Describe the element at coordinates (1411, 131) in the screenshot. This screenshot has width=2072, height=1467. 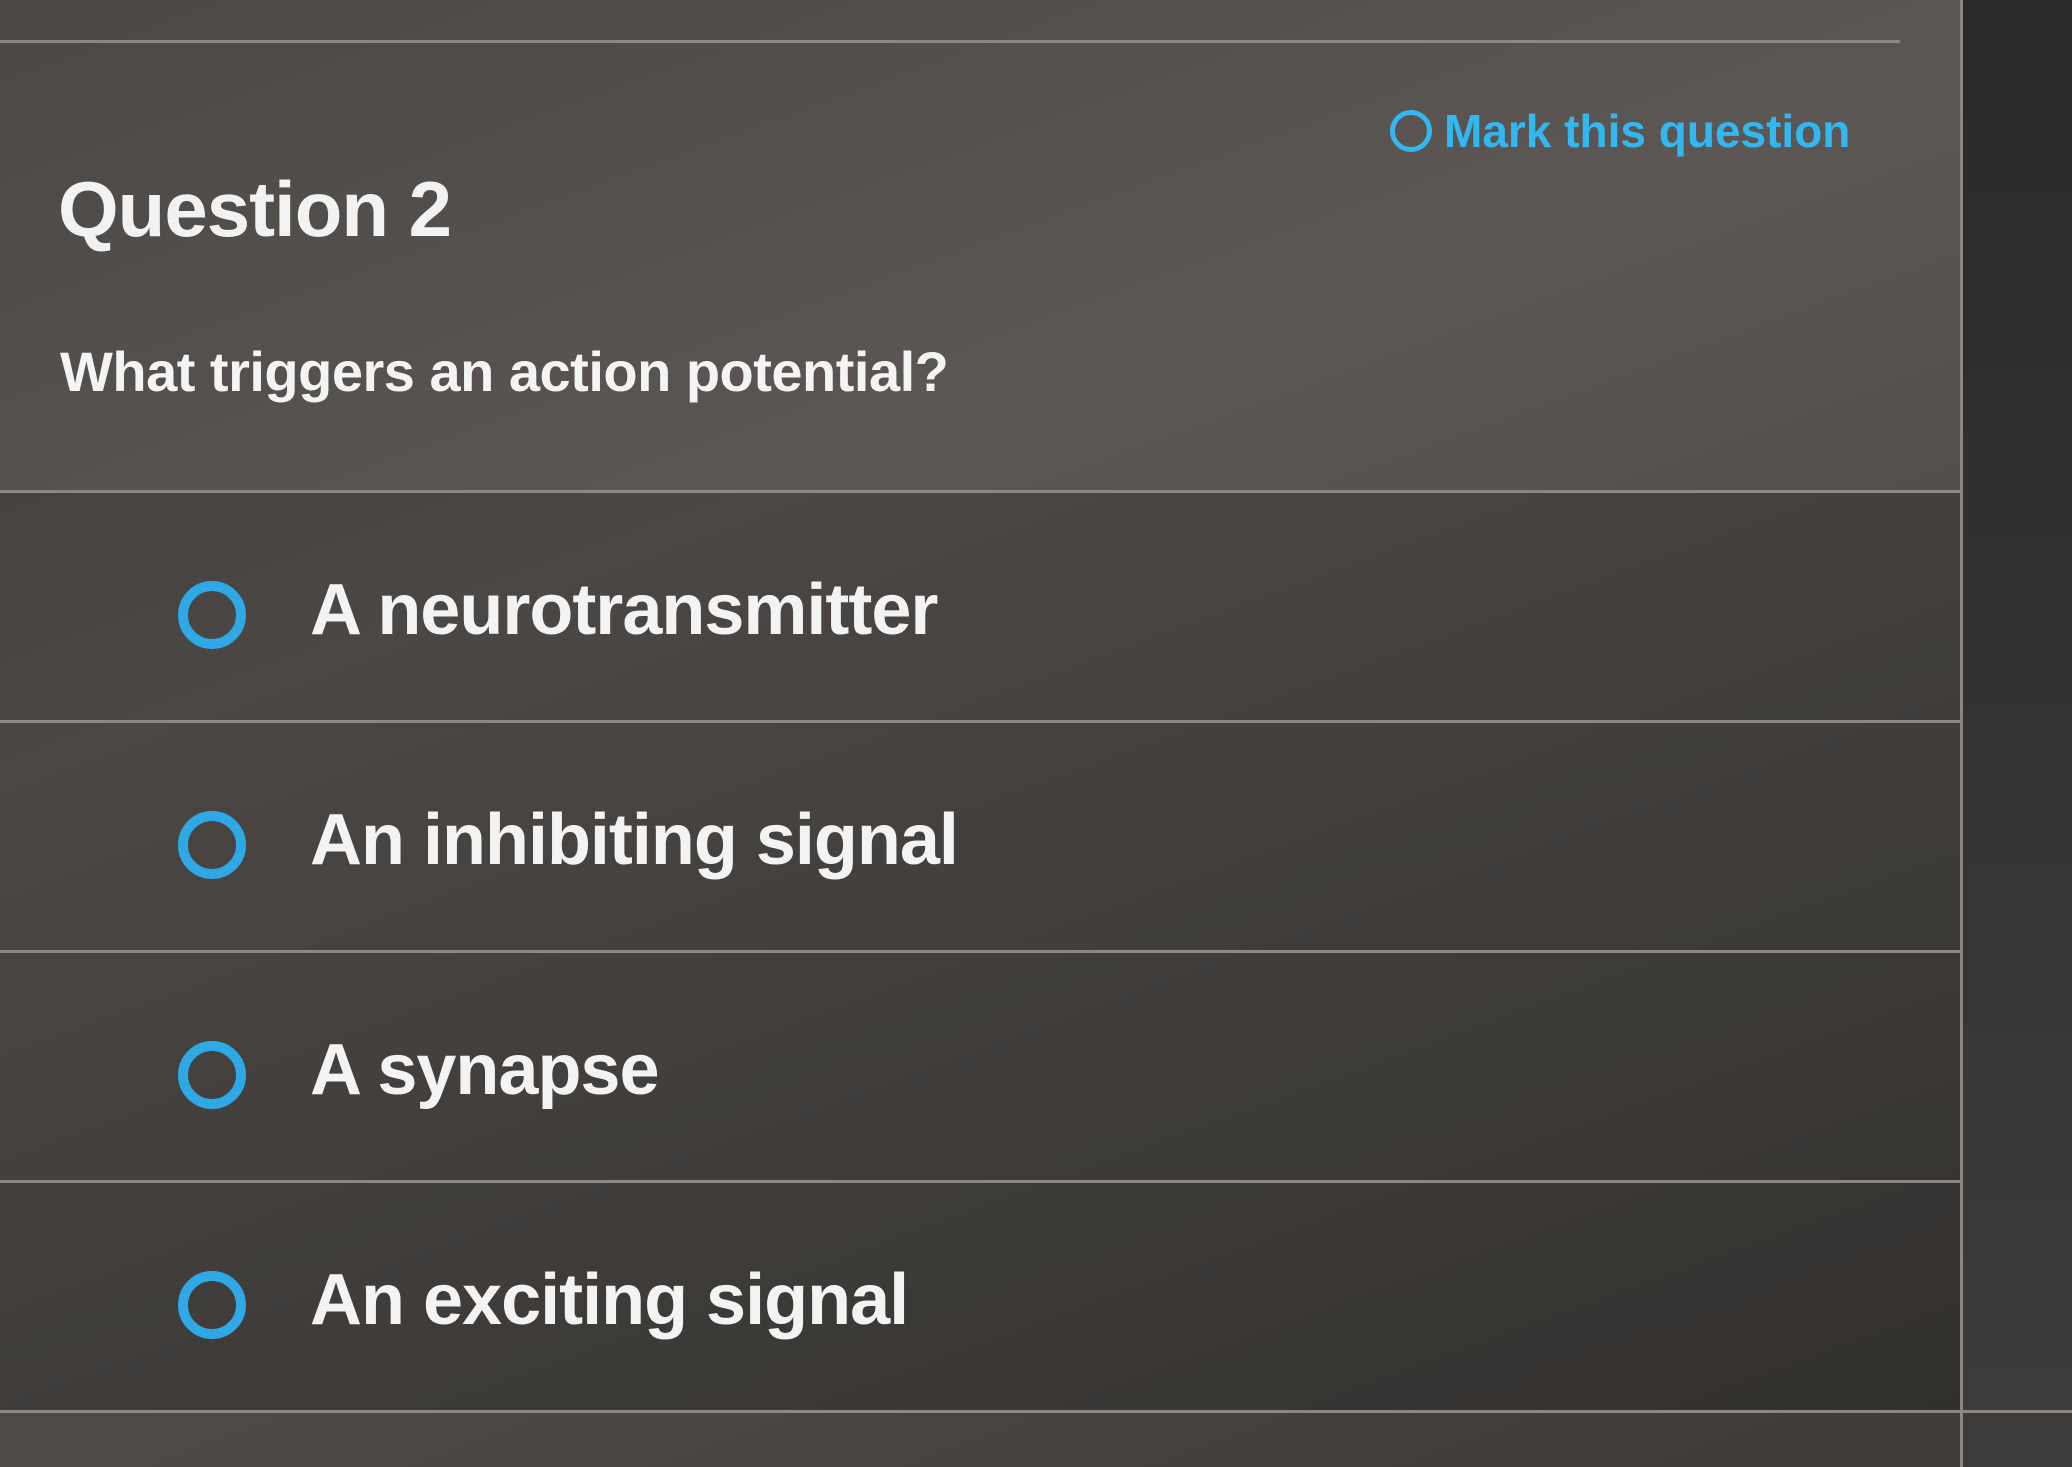
I see `circle-icon` at that location.